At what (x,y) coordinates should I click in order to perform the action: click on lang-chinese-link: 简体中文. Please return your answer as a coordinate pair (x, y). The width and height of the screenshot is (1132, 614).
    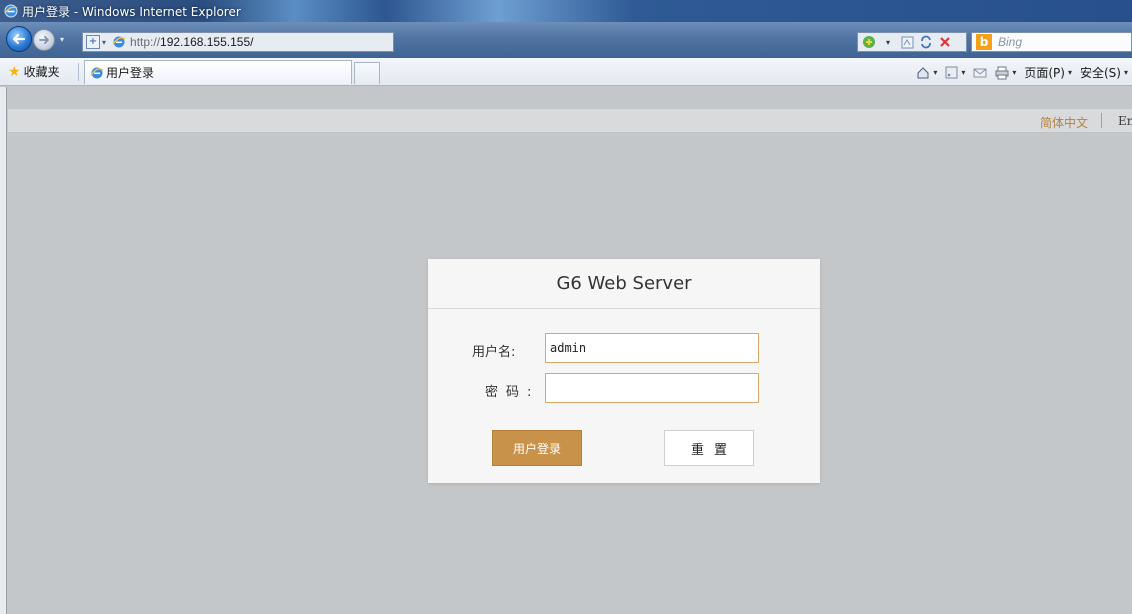
    Looking at the image, I should click on (1064, 122).